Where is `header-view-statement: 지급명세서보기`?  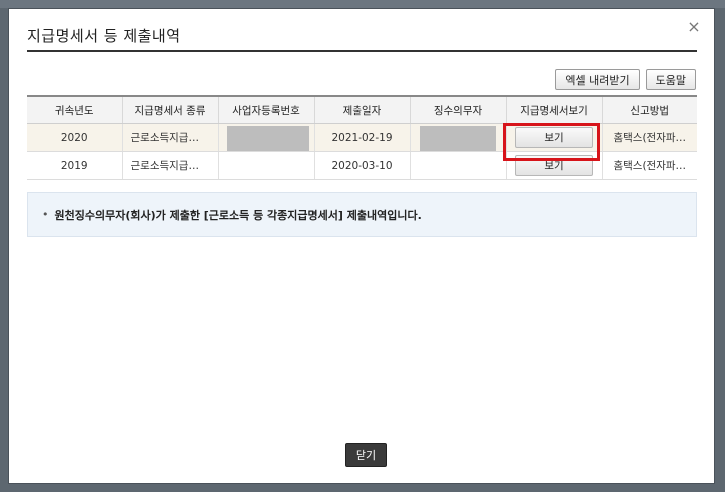
header-view-statement: 지급명세서보기 is located at coordinates (553, 109).